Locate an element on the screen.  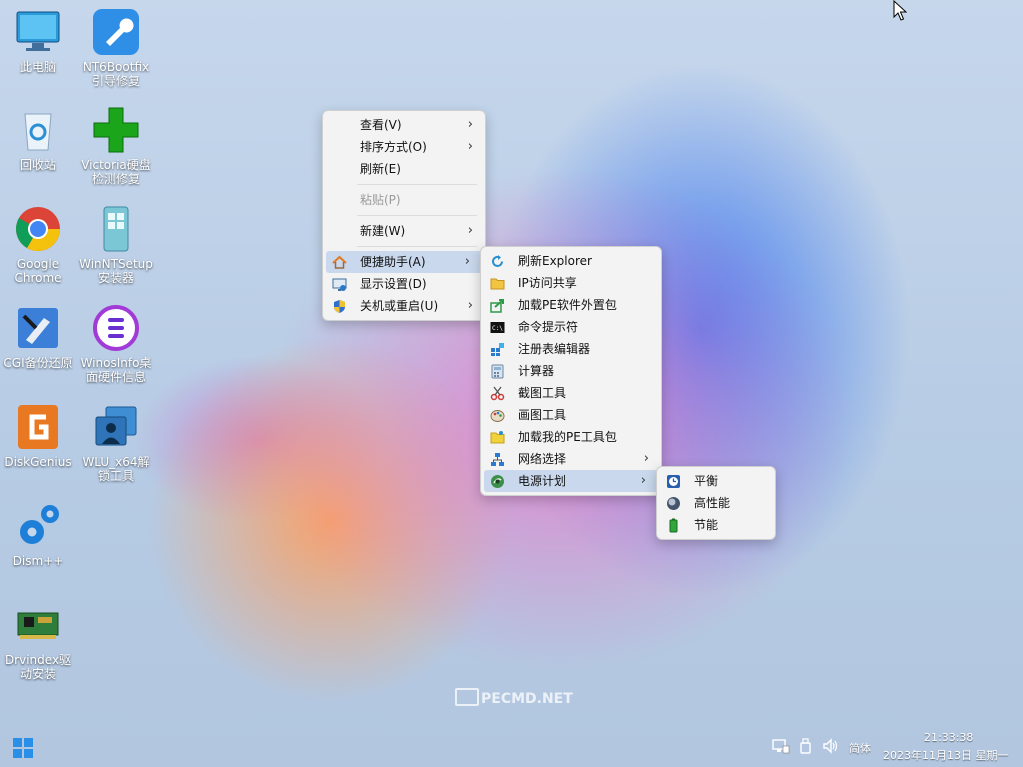
tray-network-icon is located at coordinates (781, 746).